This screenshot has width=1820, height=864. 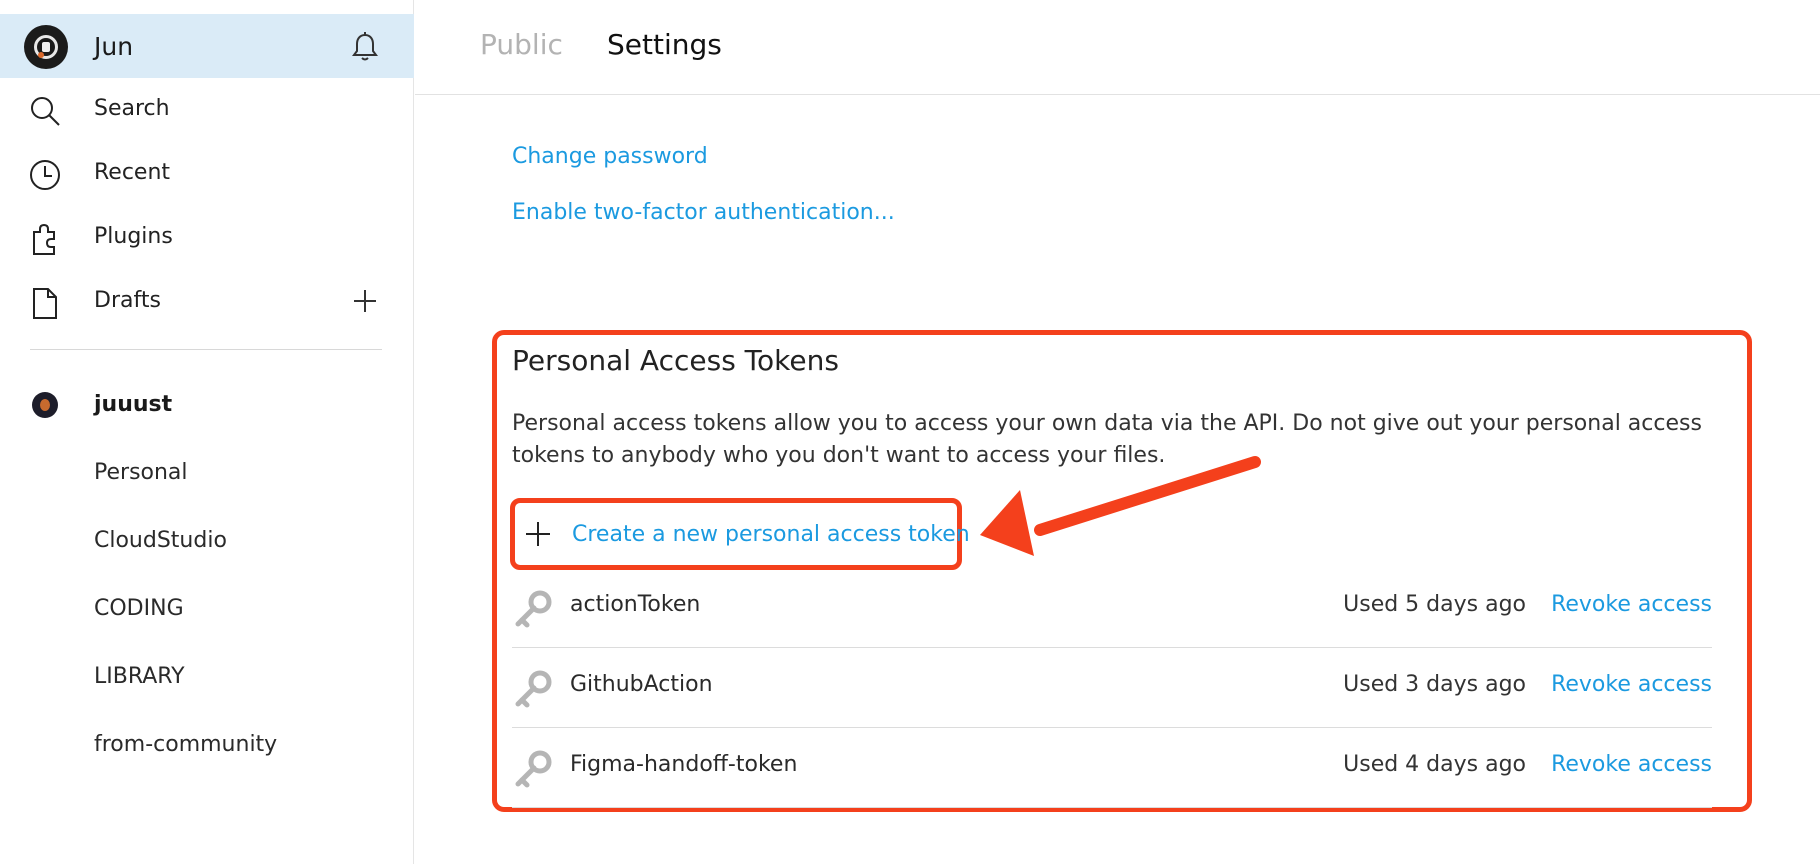 I want to click on token-last-used: Used 3 days ago, so click(x=1434, y=684).